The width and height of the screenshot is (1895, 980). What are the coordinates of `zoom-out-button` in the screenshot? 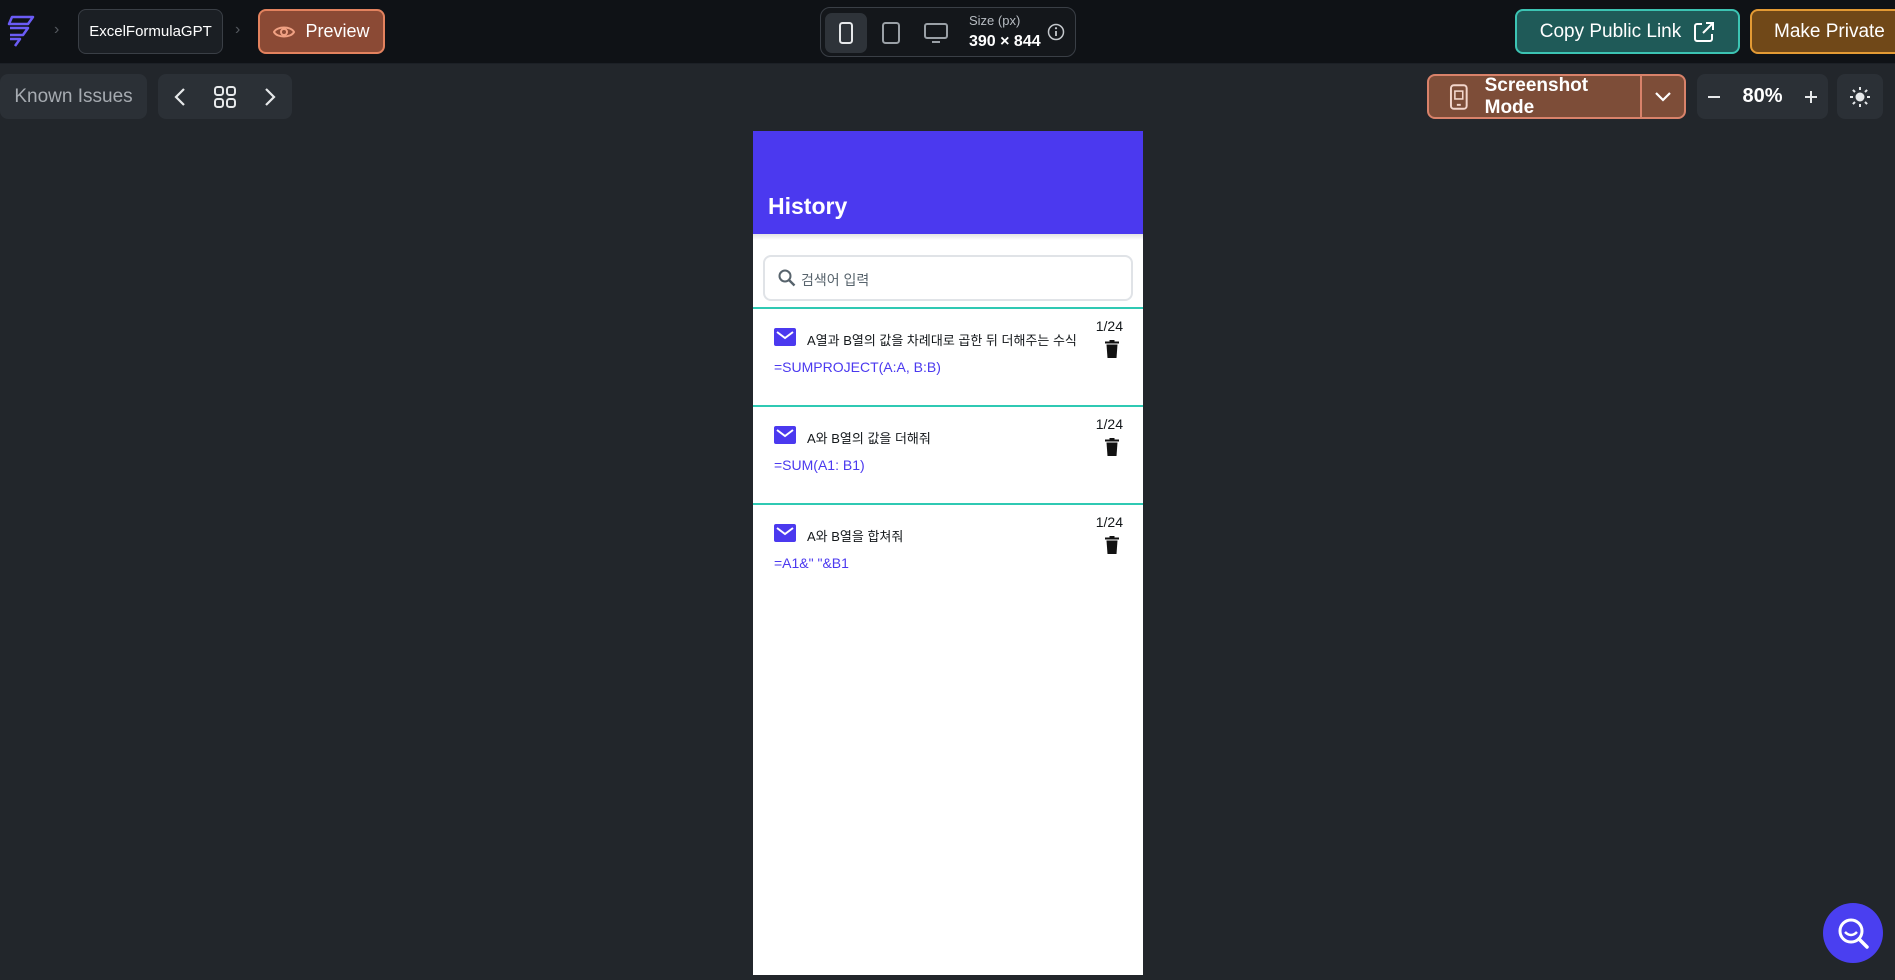 It's located at (1714, 96).